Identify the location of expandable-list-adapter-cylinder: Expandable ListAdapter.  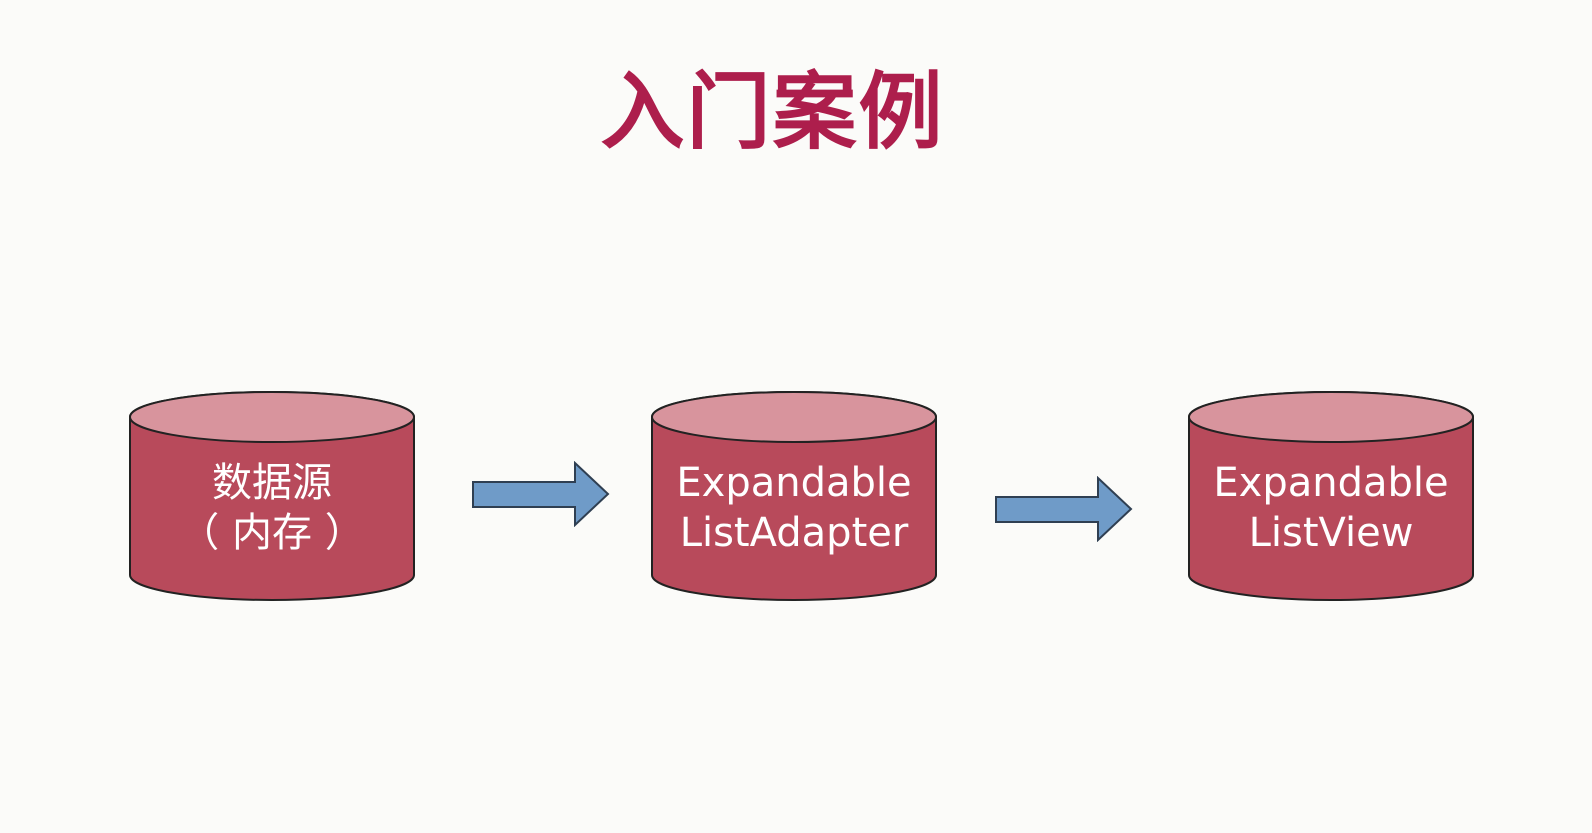
(794, 496).